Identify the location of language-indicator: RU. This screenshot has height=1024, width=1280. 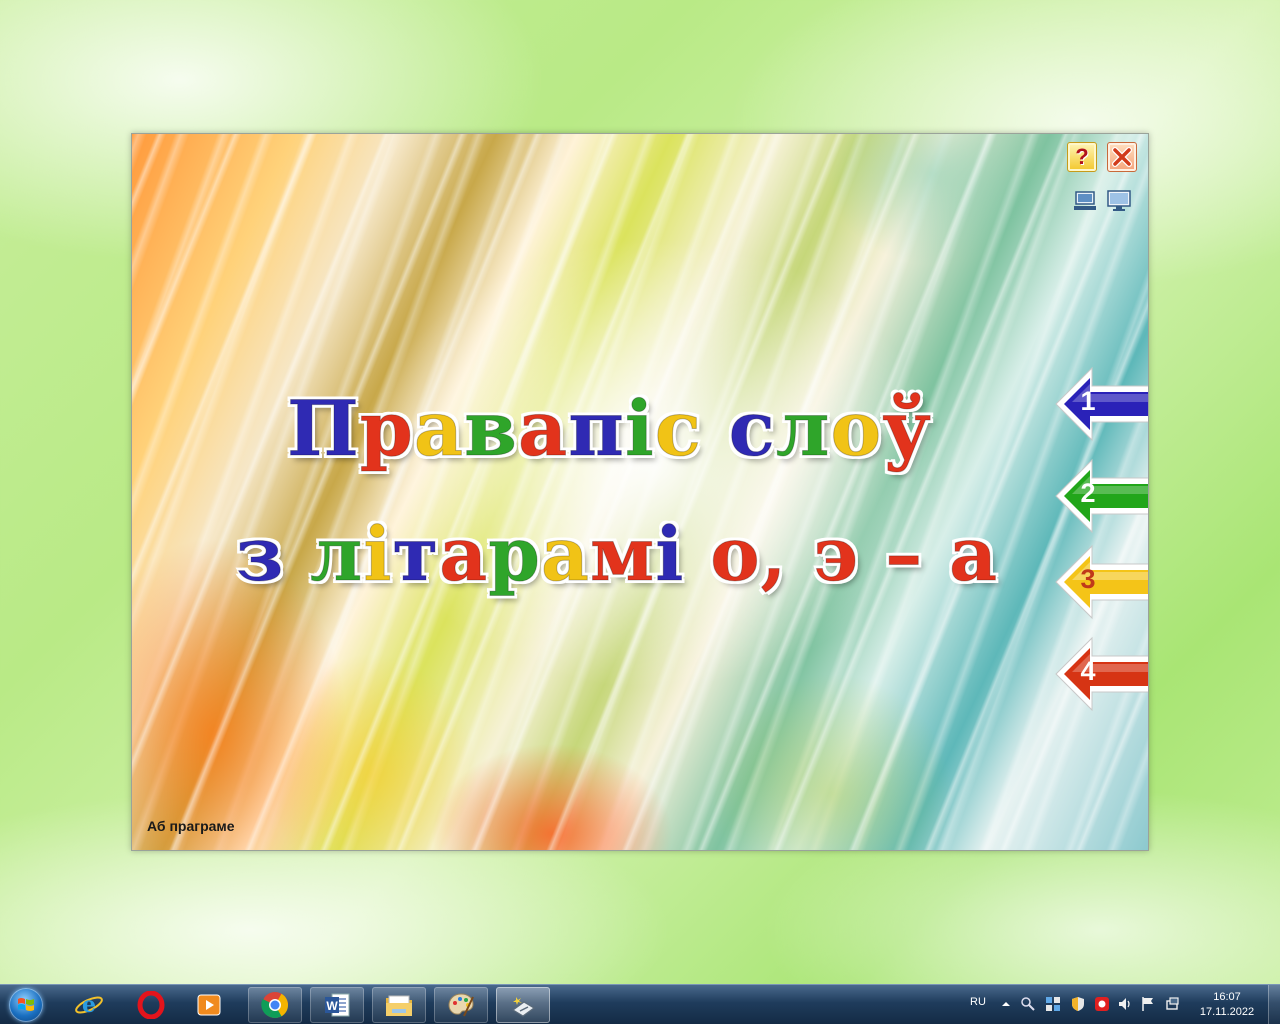
(978, 1002).